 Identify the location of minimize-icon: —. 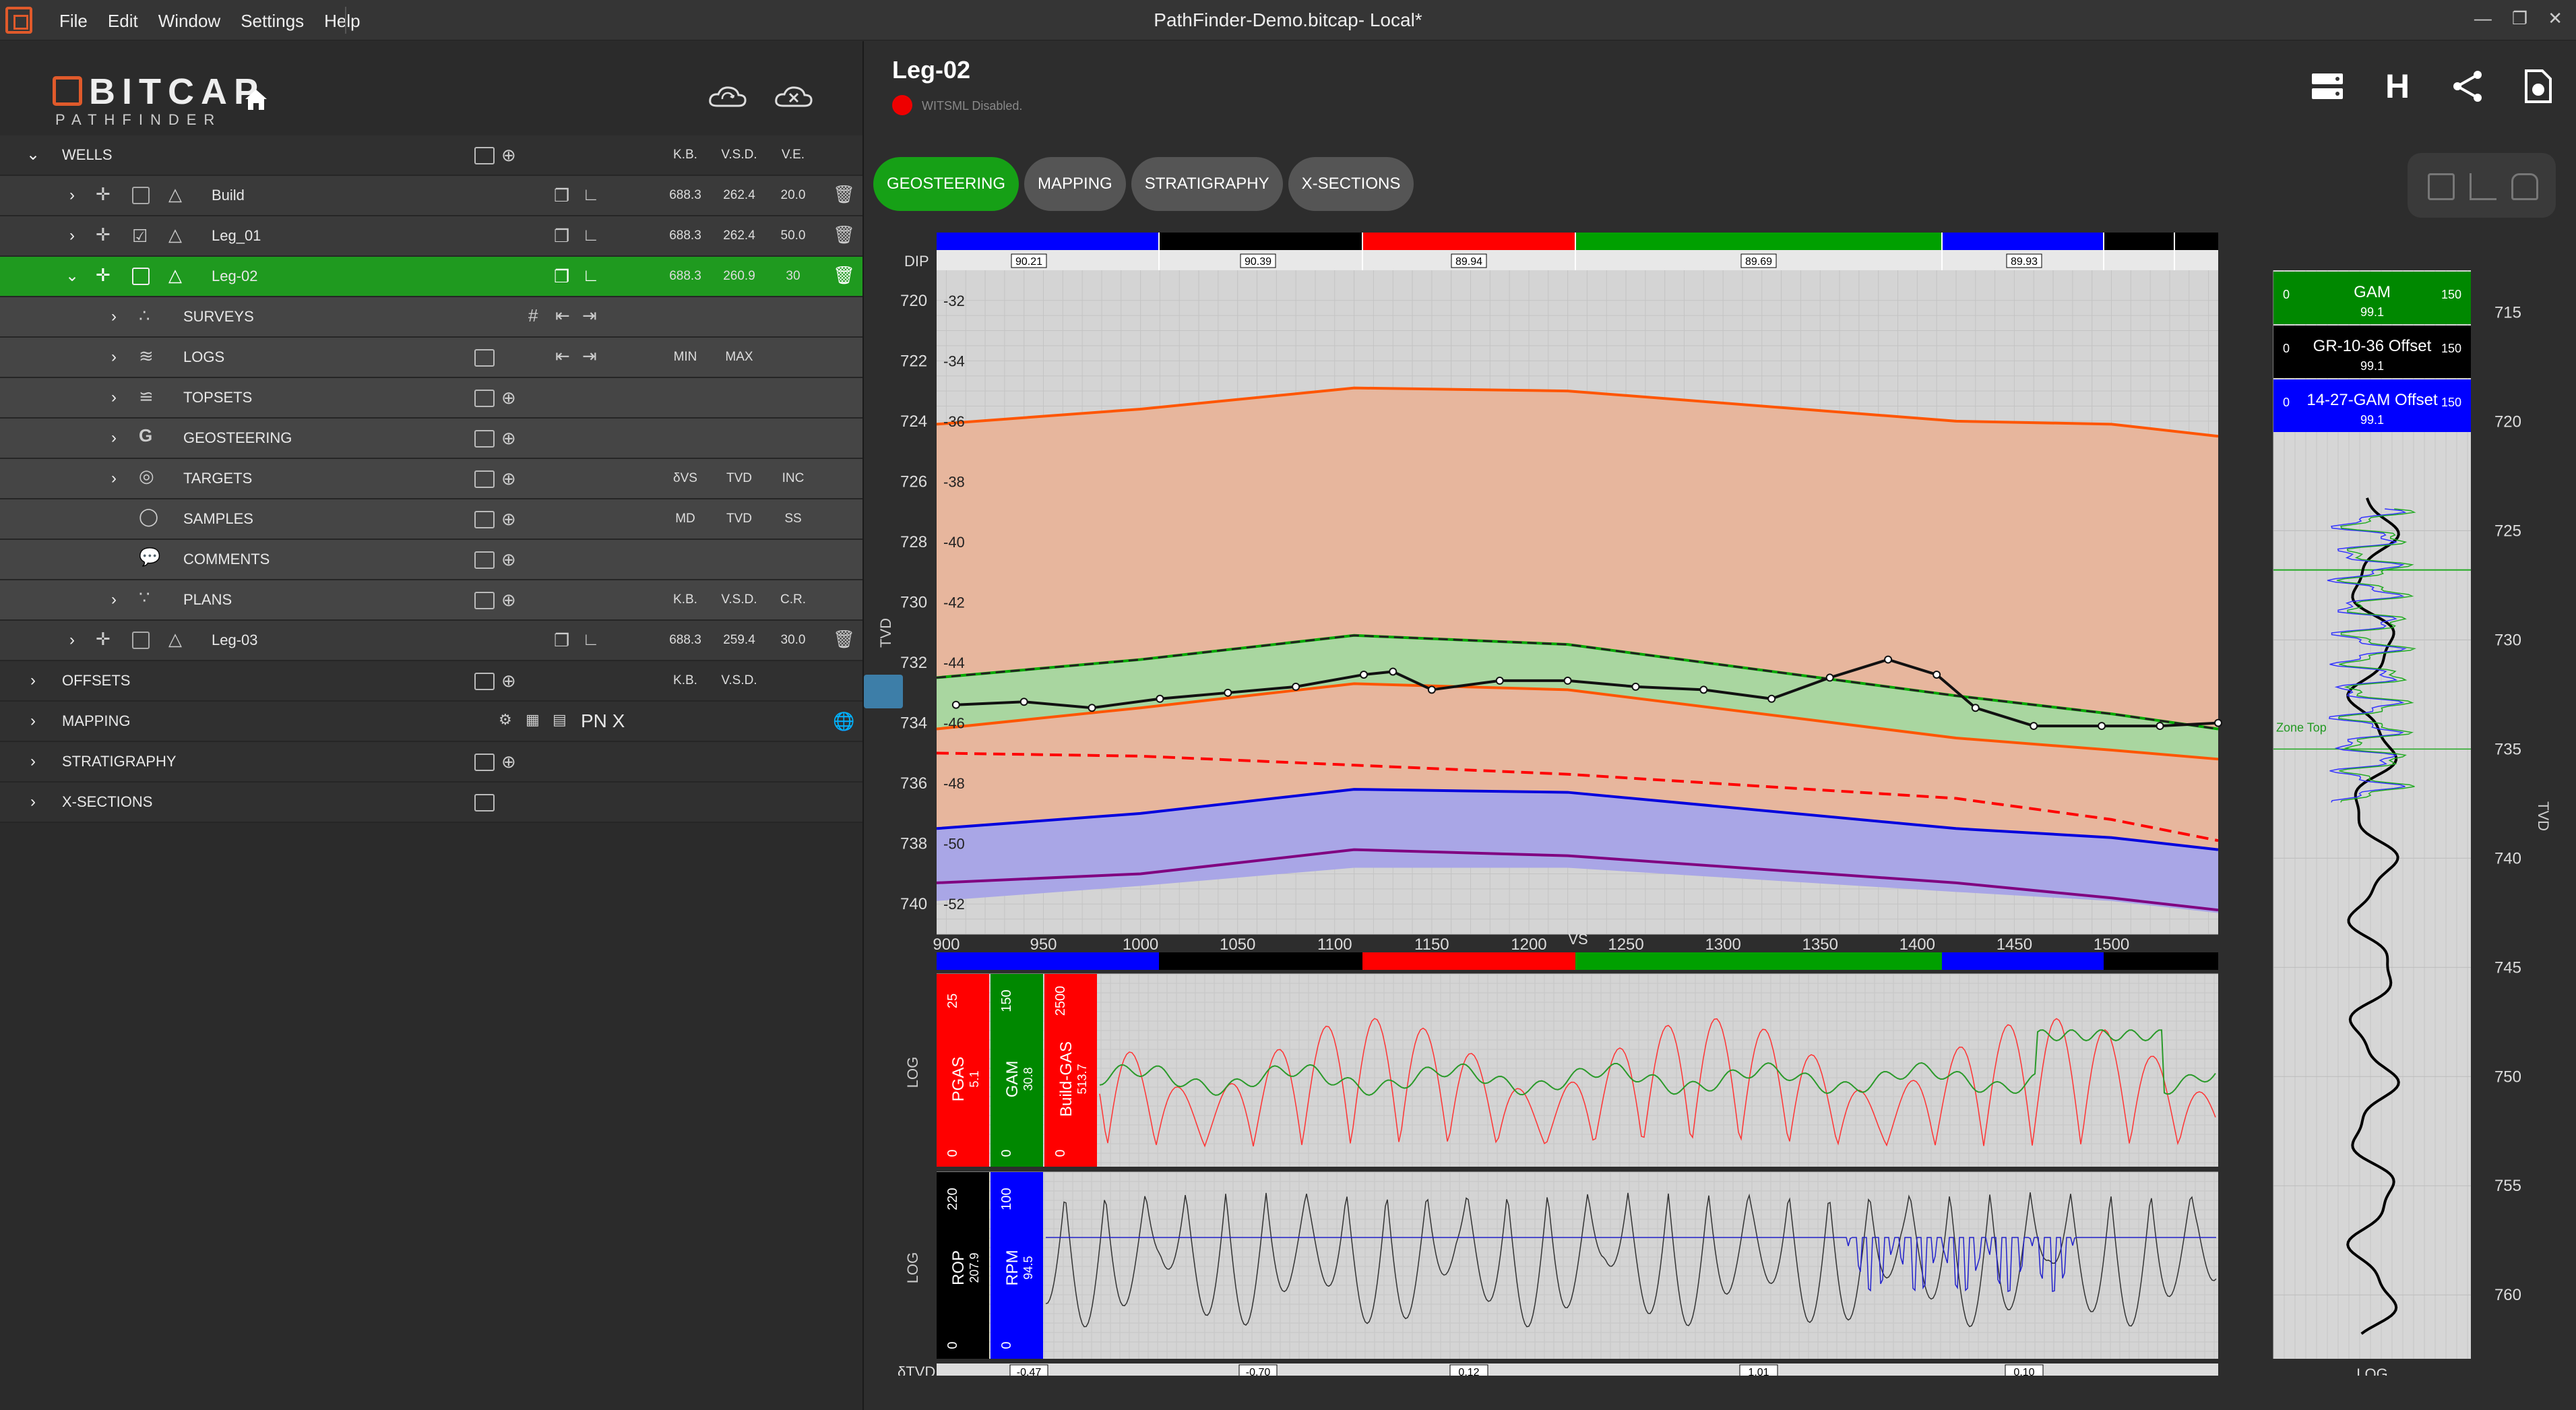
(2483, 18).